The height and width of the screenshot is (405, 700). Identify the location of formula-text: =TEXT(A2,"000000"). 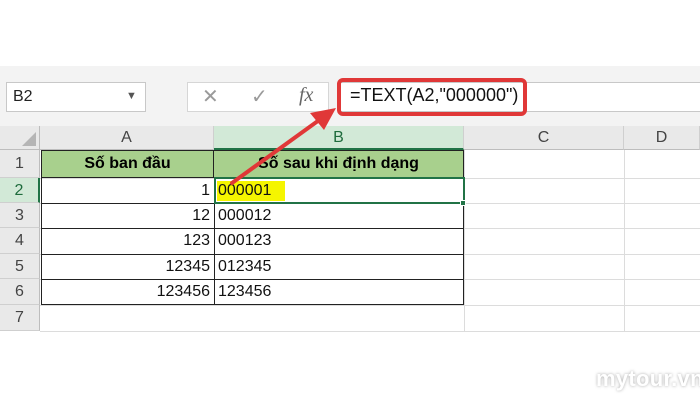
(434, 95).